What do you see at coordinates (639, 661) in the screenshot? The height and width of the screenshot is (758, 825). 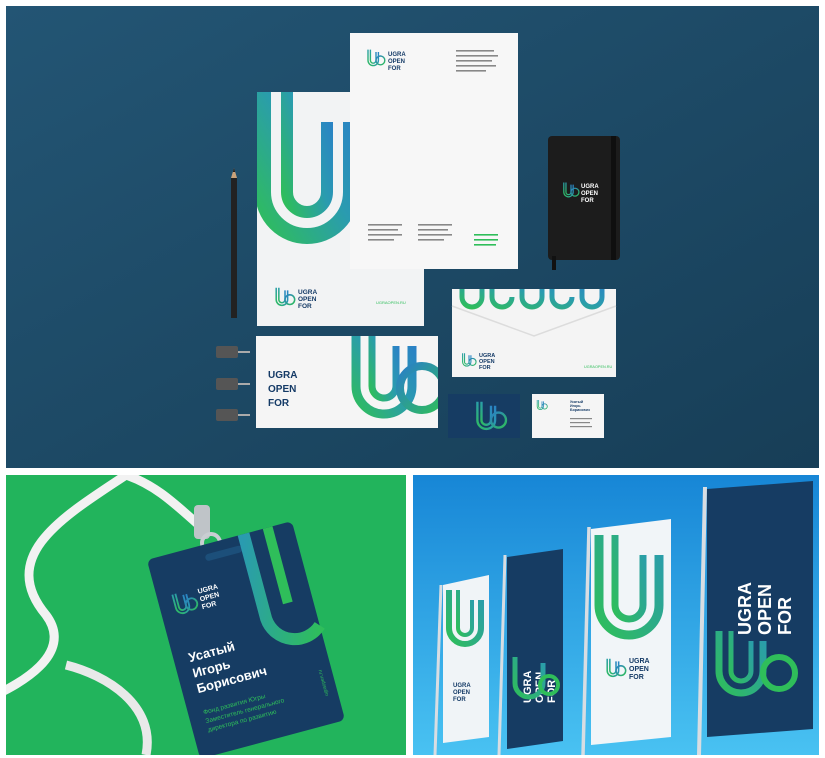 I see `flag3-logo-line-1: UGRA` at bounding box center [639, 661].